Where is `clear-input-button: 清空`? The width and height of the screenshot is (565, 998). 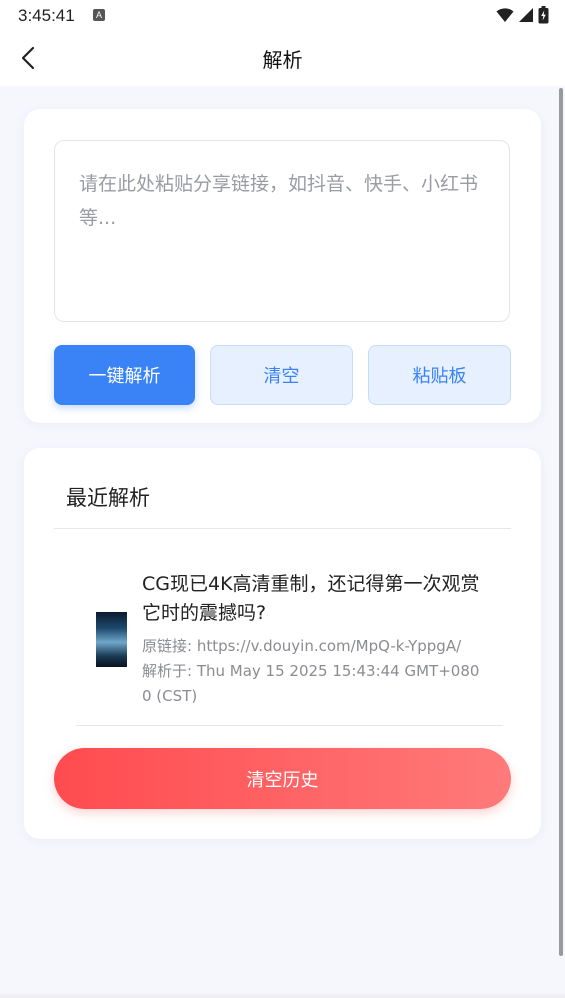
clear-input-button: 清空 is located at coordinates (281, 375).